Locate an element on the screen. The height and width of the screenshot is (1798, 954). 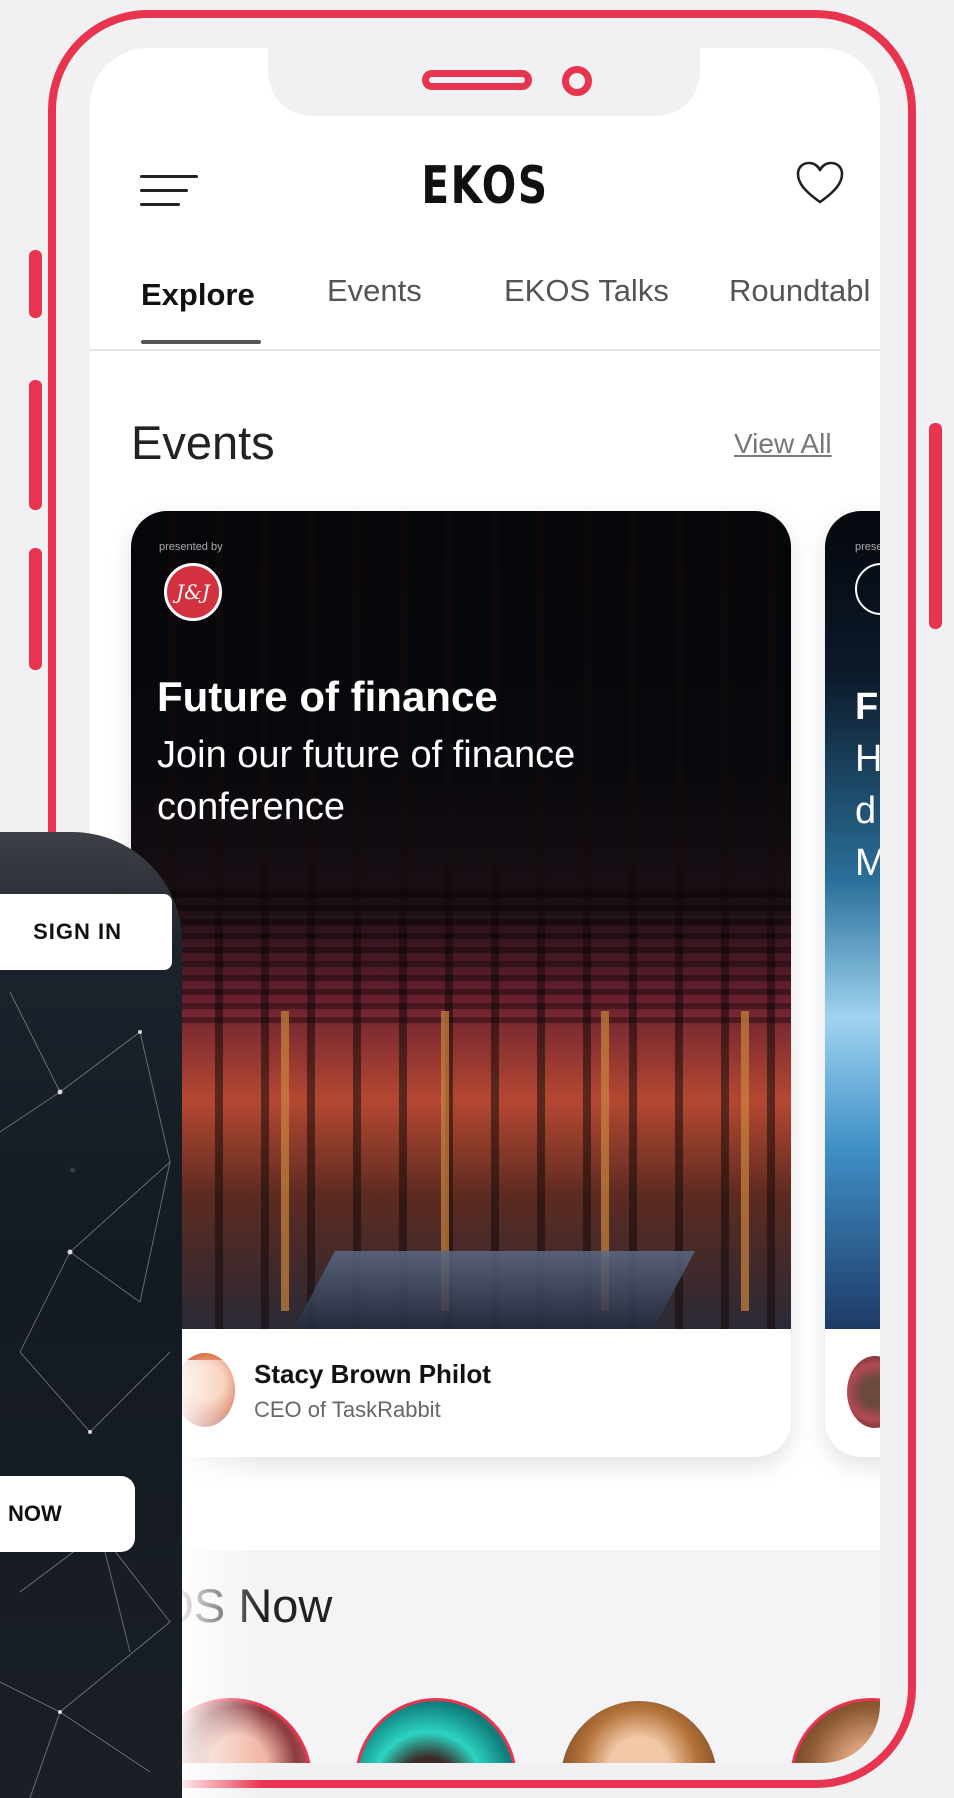
side-button-volume-up is located at coordinates (35, 445).